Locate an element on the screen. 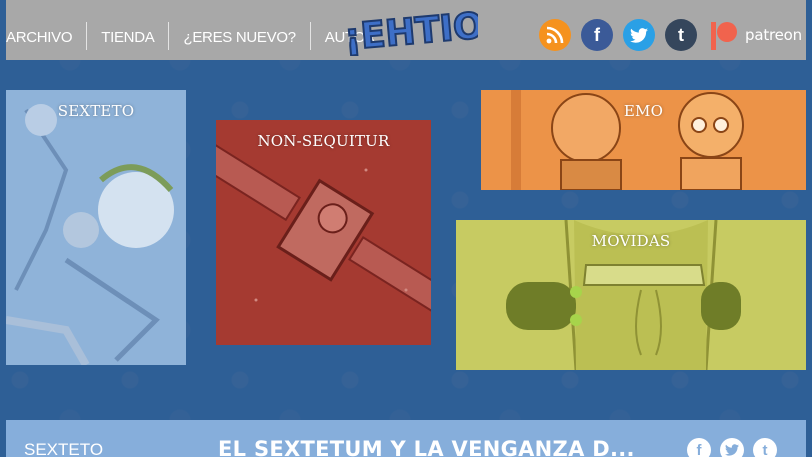  main-nav: ARCHIVO TIENDA ¿ERES NUEVO? AUTOR is located at coordinates (197, 36).